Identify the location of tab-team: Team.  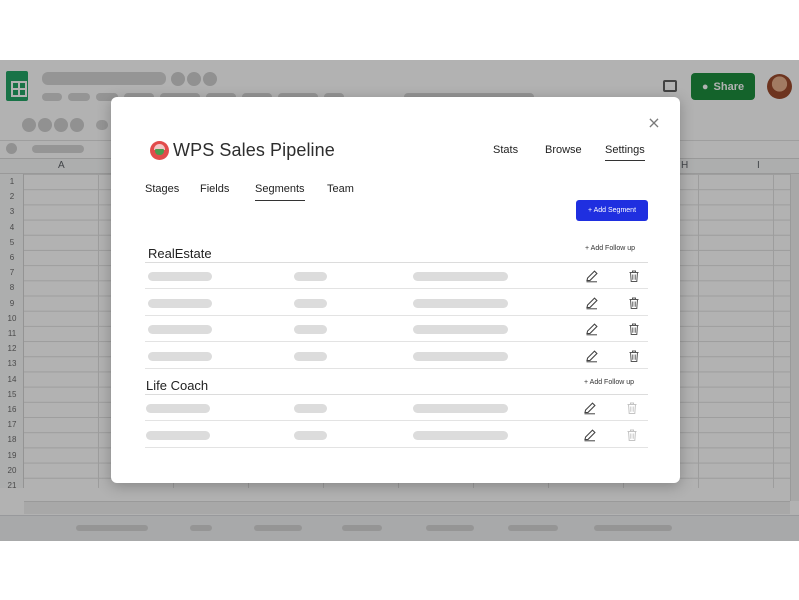
(340, 191).